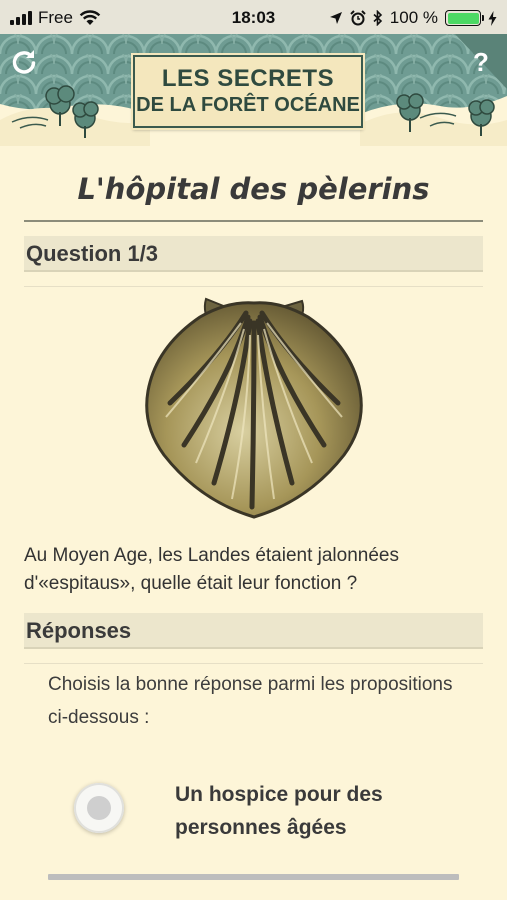  Describe the element at coordinates (248, 78) in the screenshot. I see `app-title-line1: LES SECRETS` at that location.